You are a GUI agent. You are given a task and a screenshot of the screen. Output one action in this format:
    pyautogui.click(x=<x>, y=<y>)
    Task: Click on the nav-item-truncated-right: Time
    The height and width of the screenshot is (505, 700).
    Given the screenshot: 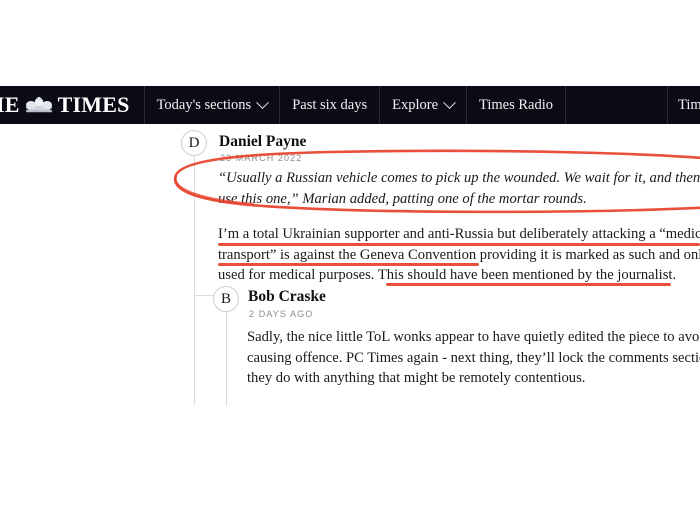 What is the action you would take?
    pyautogui.click(x=684, y=105)
    